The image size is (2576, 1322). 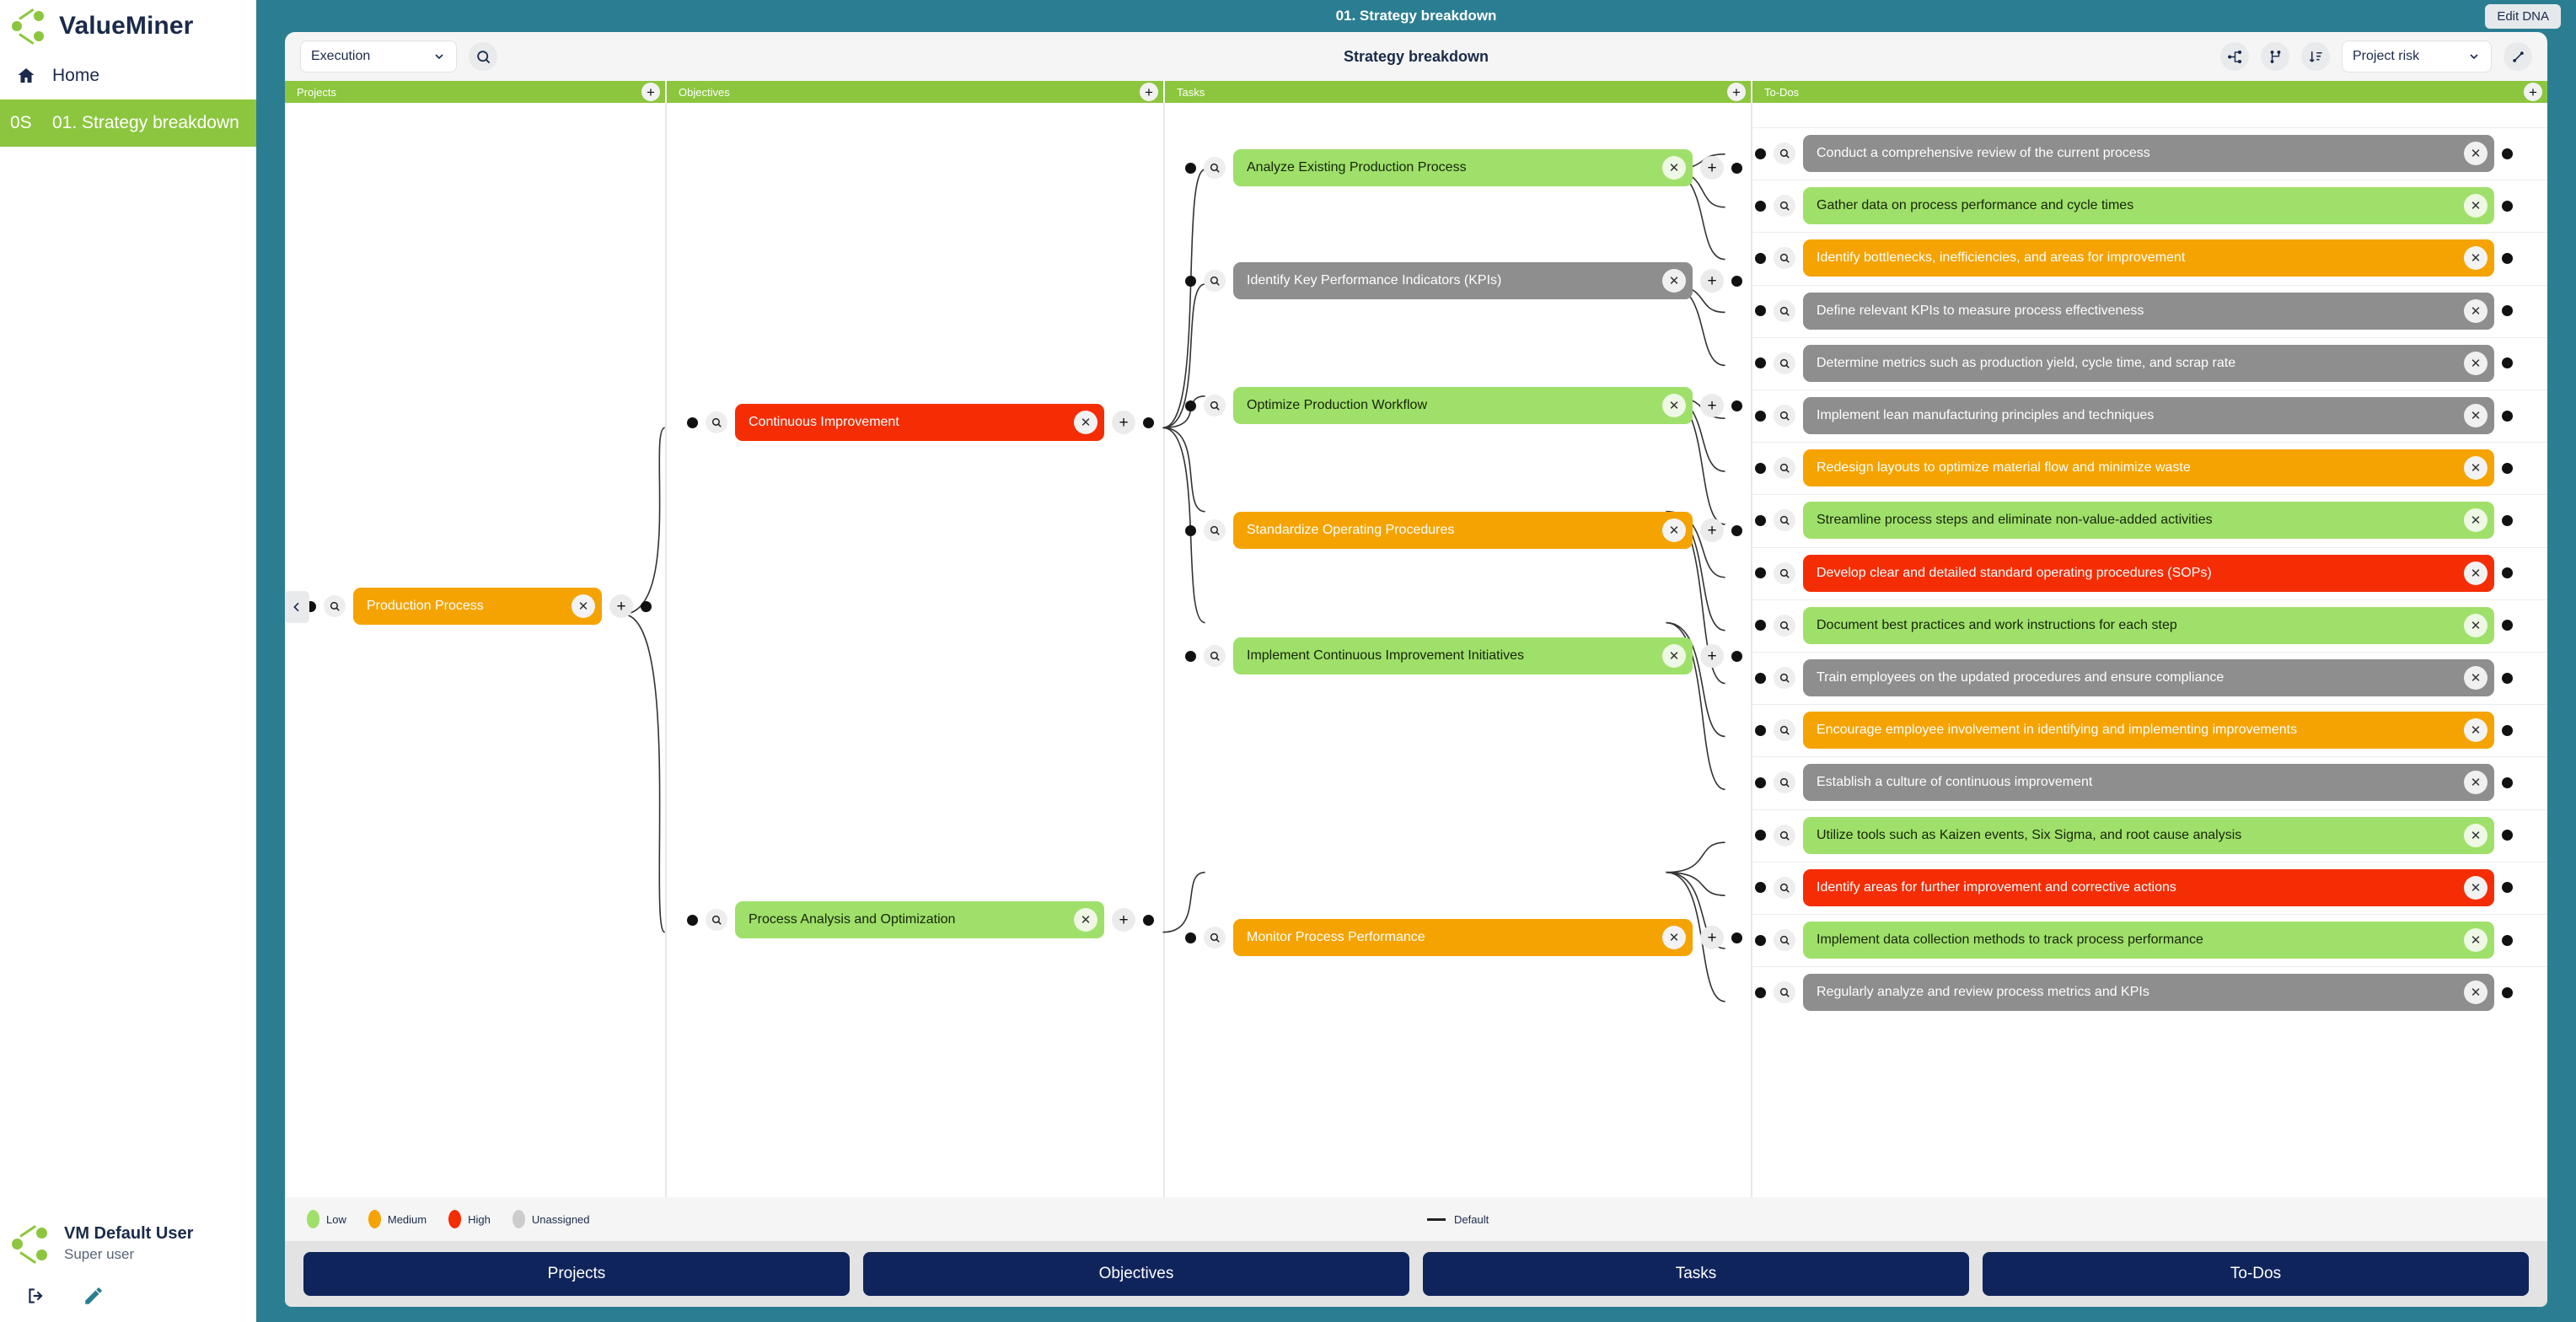 I want to click on project-card: Production Process ✕, so click(x=477, y=607).